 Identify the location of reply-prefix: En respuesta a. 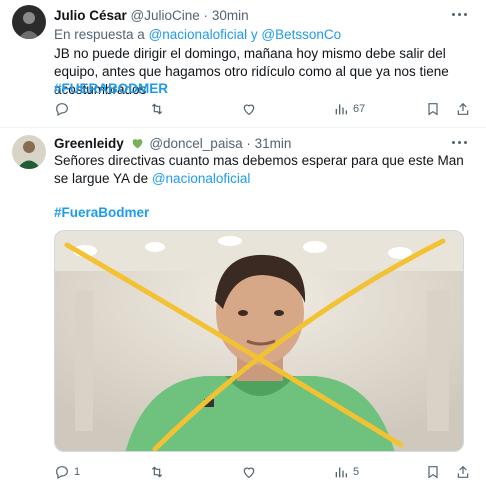
(99, 34).